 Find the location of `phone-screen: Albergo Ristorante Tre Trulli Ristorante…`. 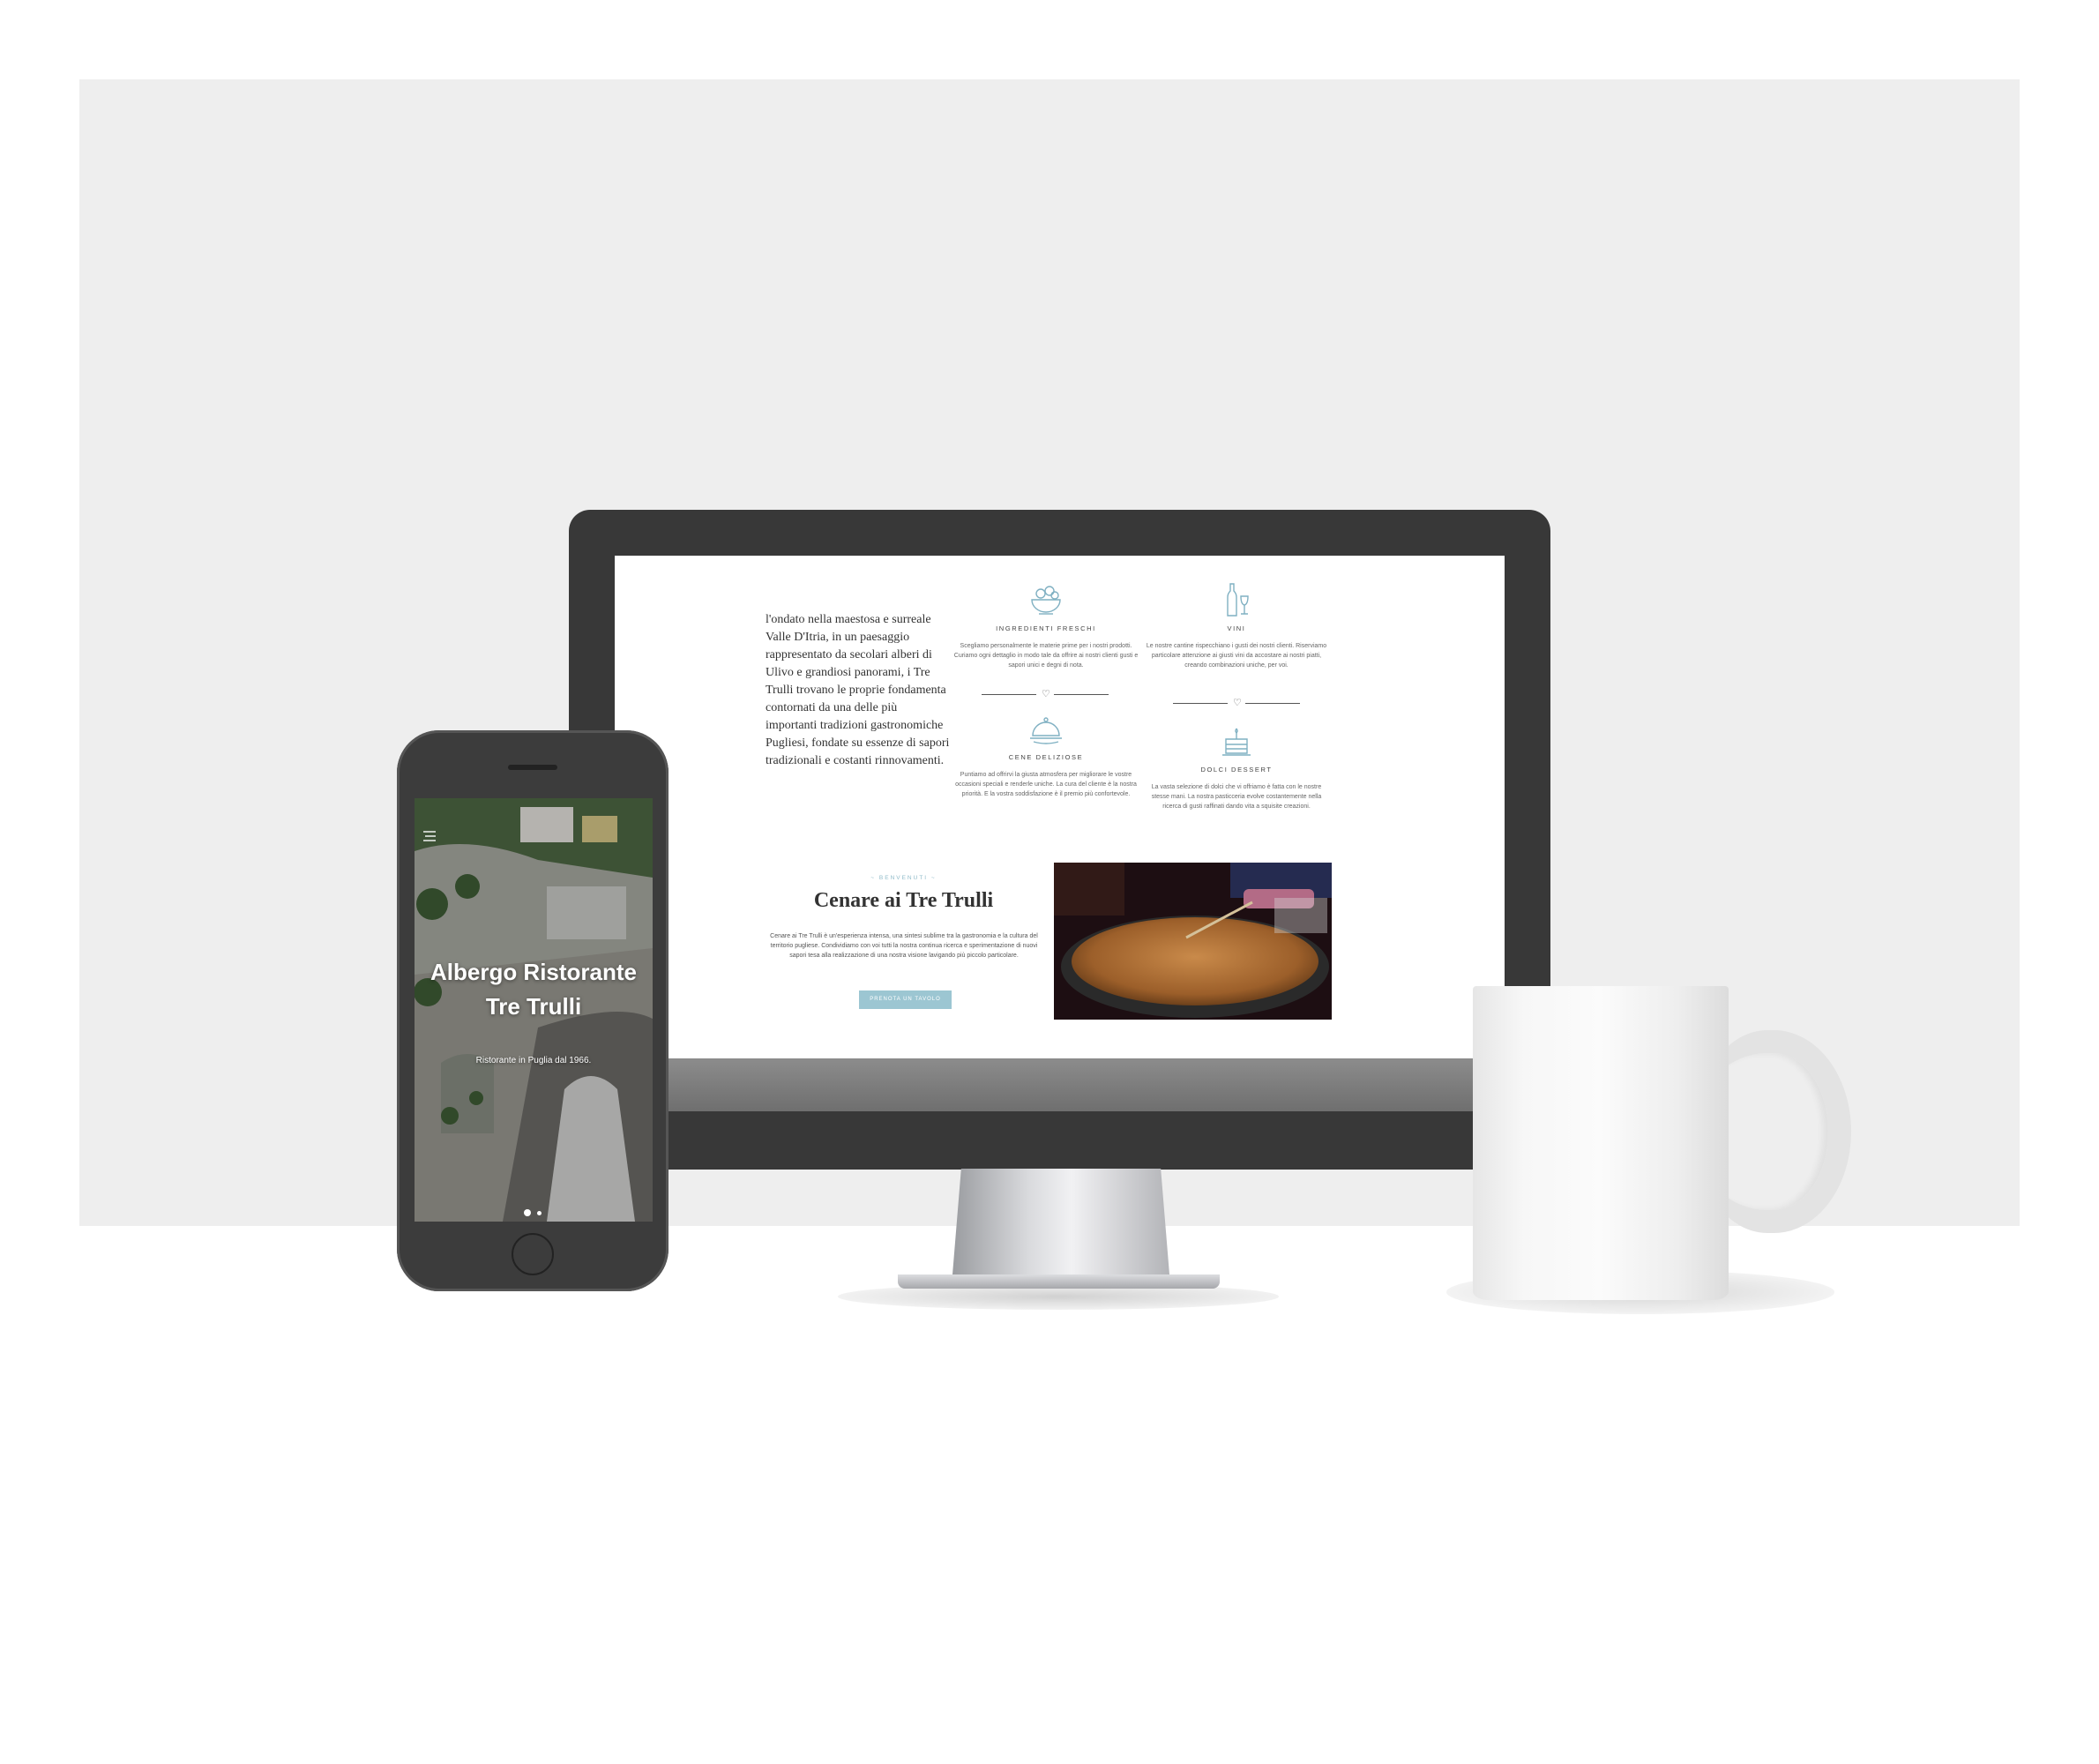

phone-screen: Albergo Ristorante Tre Trulli Ristorante… is located at coordinates (534, 1010).